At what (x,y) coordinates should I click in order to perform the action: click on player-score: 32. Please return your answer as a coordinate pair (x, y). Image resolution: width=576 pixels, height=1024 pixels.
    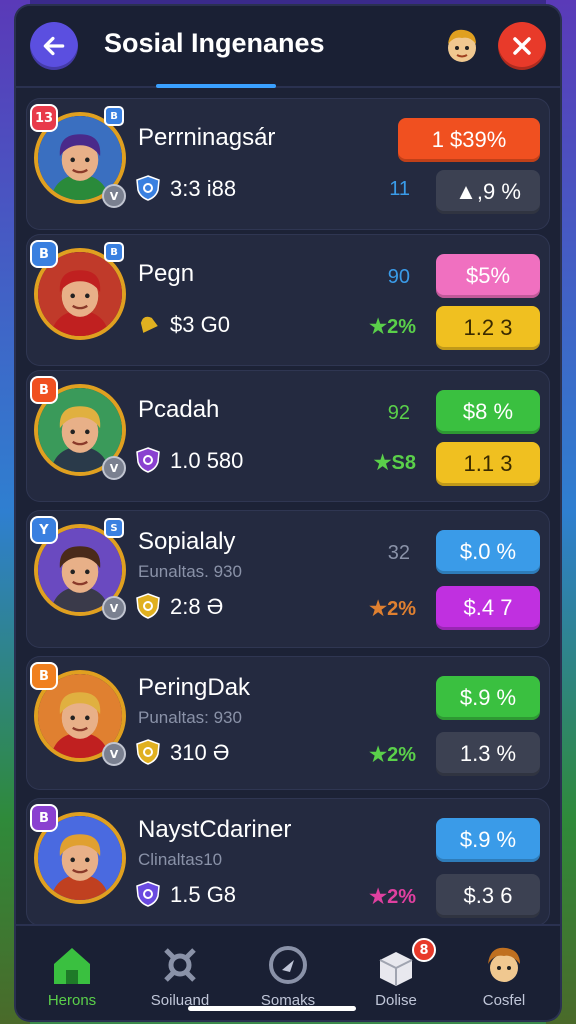
    Looking at the image, I should click on (398, 553).